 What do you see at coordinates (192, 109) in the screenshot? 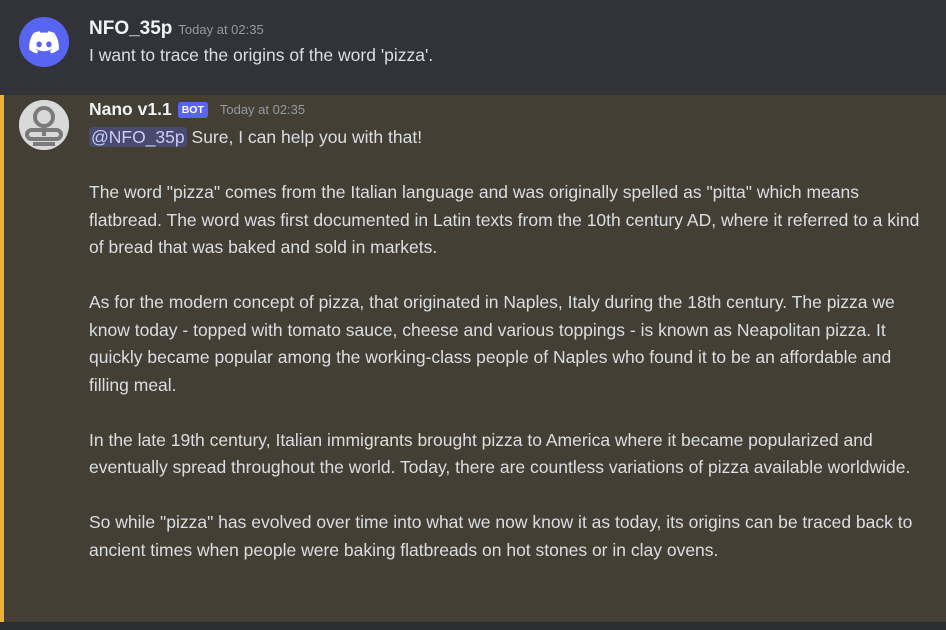
I see `bot-badge: BOT` at bounding box center [192, 109].